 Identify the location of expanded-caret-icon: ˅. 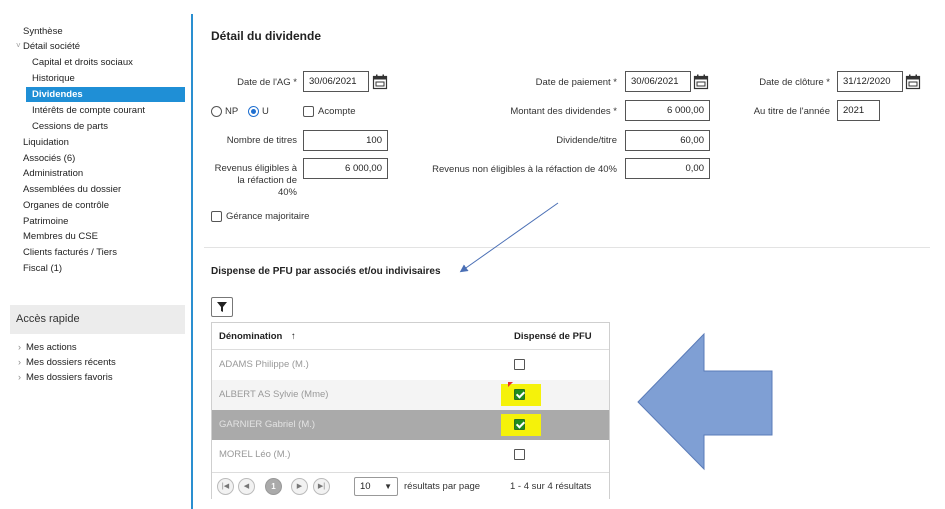
(18, 45).